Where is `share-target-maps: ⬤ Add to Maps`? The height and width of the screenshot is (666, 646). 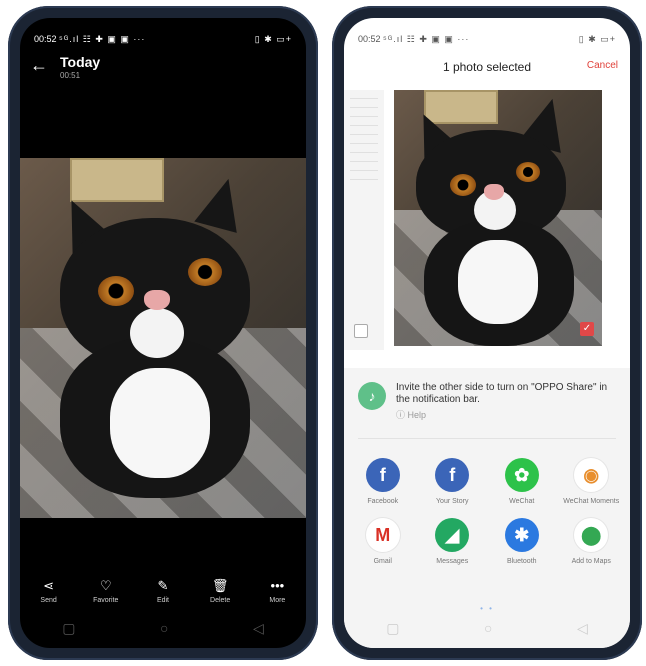
share-target-maps: ⬤ Add to Maps is located at coordinates (592, 542).